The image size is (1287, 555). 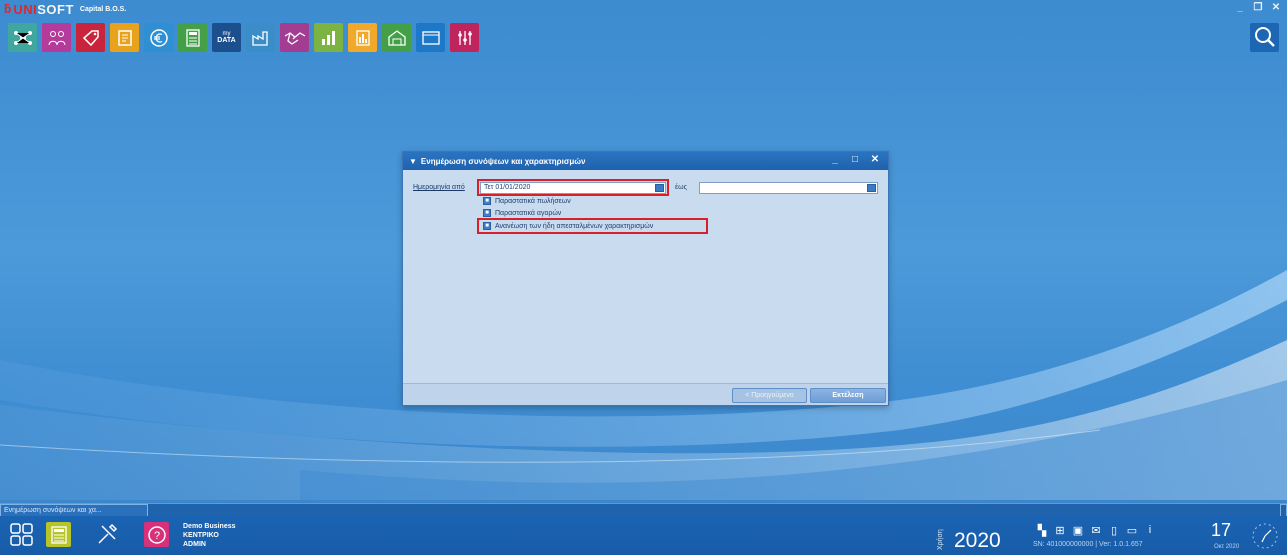 What do you see at coordinates (362, 37) in the screenshot?
I see `report-icon` at bounding box center [362, 37].